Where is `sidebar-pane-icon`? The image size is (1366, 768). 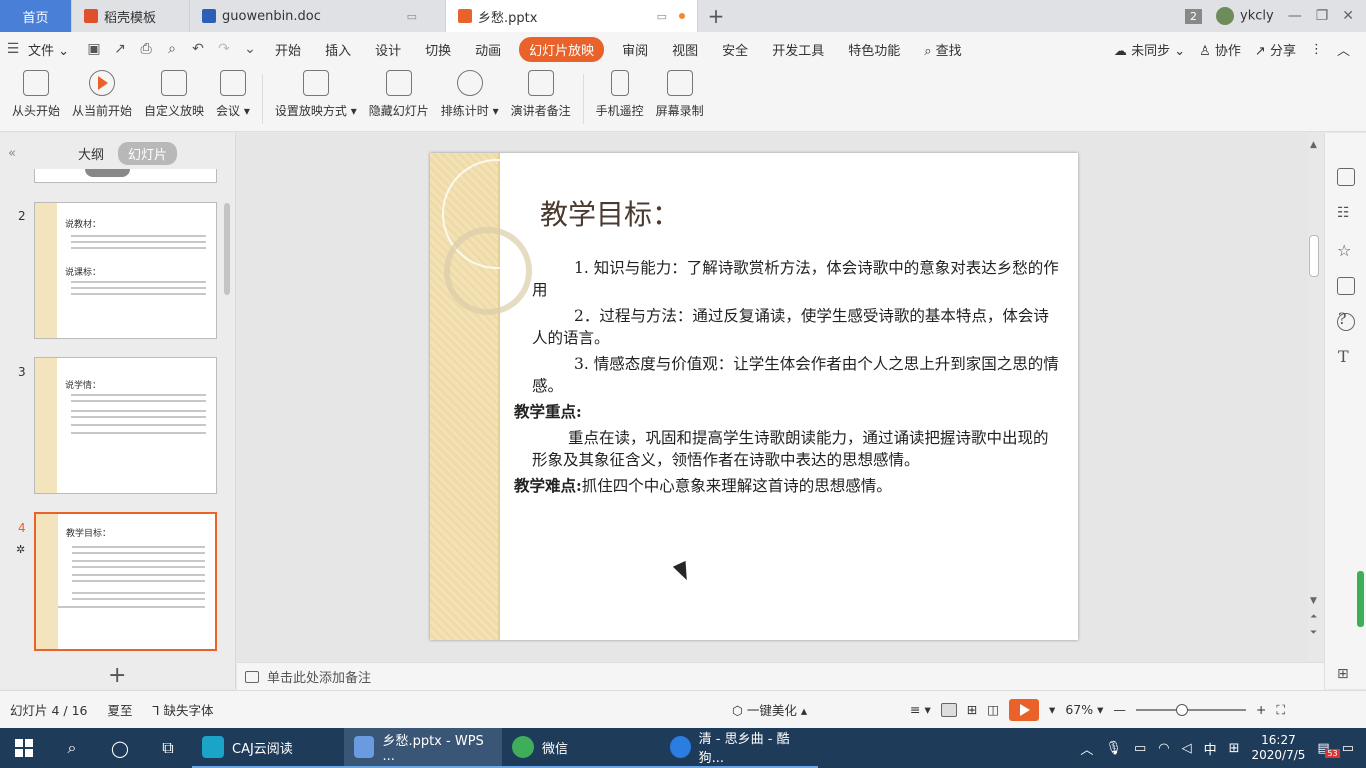
sidebar-pane-icon is located at coordinates (1346, 177).